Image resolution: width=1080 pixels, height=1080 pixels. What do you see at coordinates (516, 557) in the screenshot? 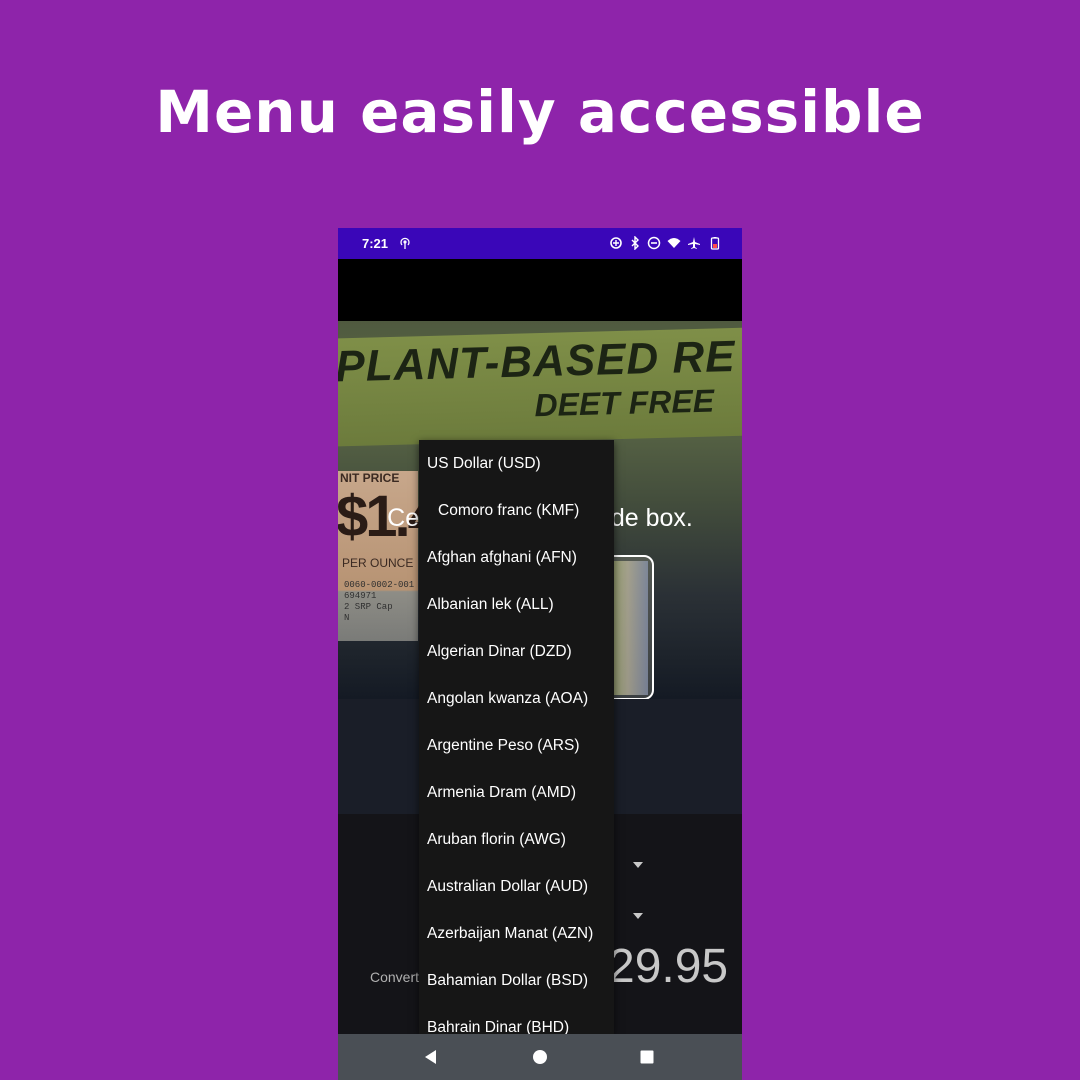
I see `currency-menu-item: Afghan afghani (AFN)` at bounding box center [516, 557].